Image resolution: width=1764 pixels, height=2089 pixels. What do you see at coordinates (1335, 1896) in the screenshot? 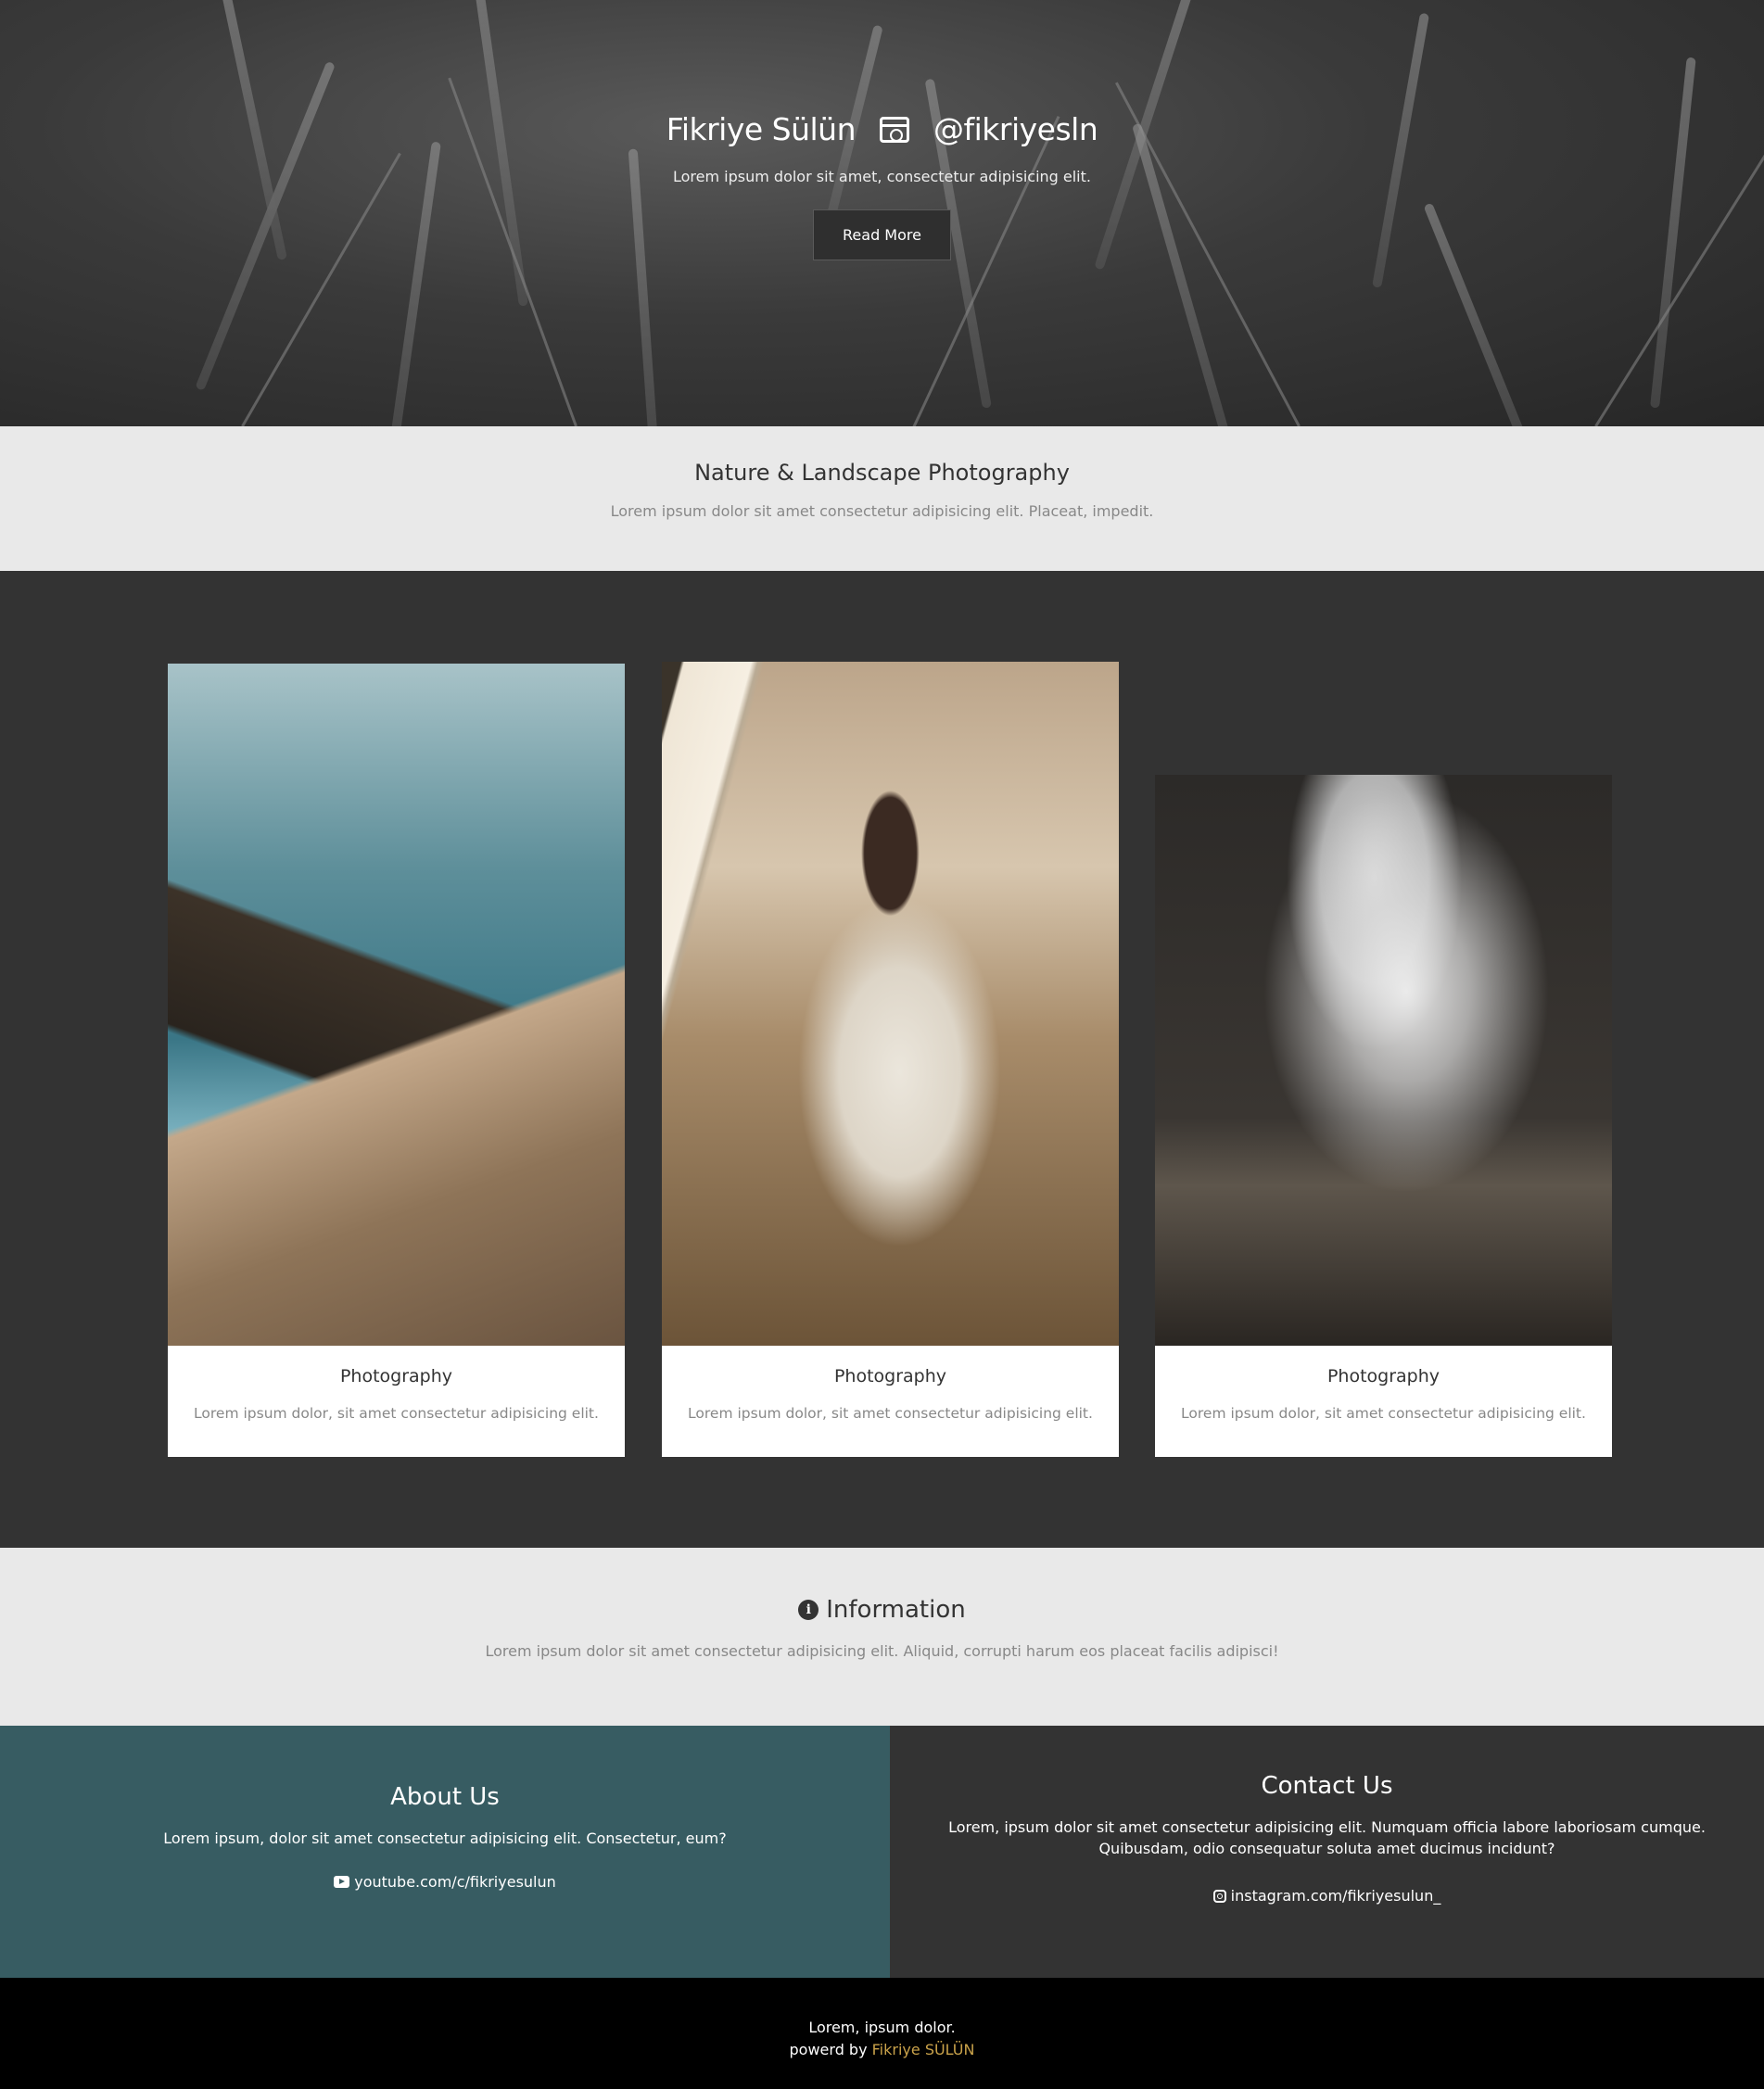
I see `instagram-link-text: instagram.com/fikriyesulun_` at bounding box center [1335, 1896].